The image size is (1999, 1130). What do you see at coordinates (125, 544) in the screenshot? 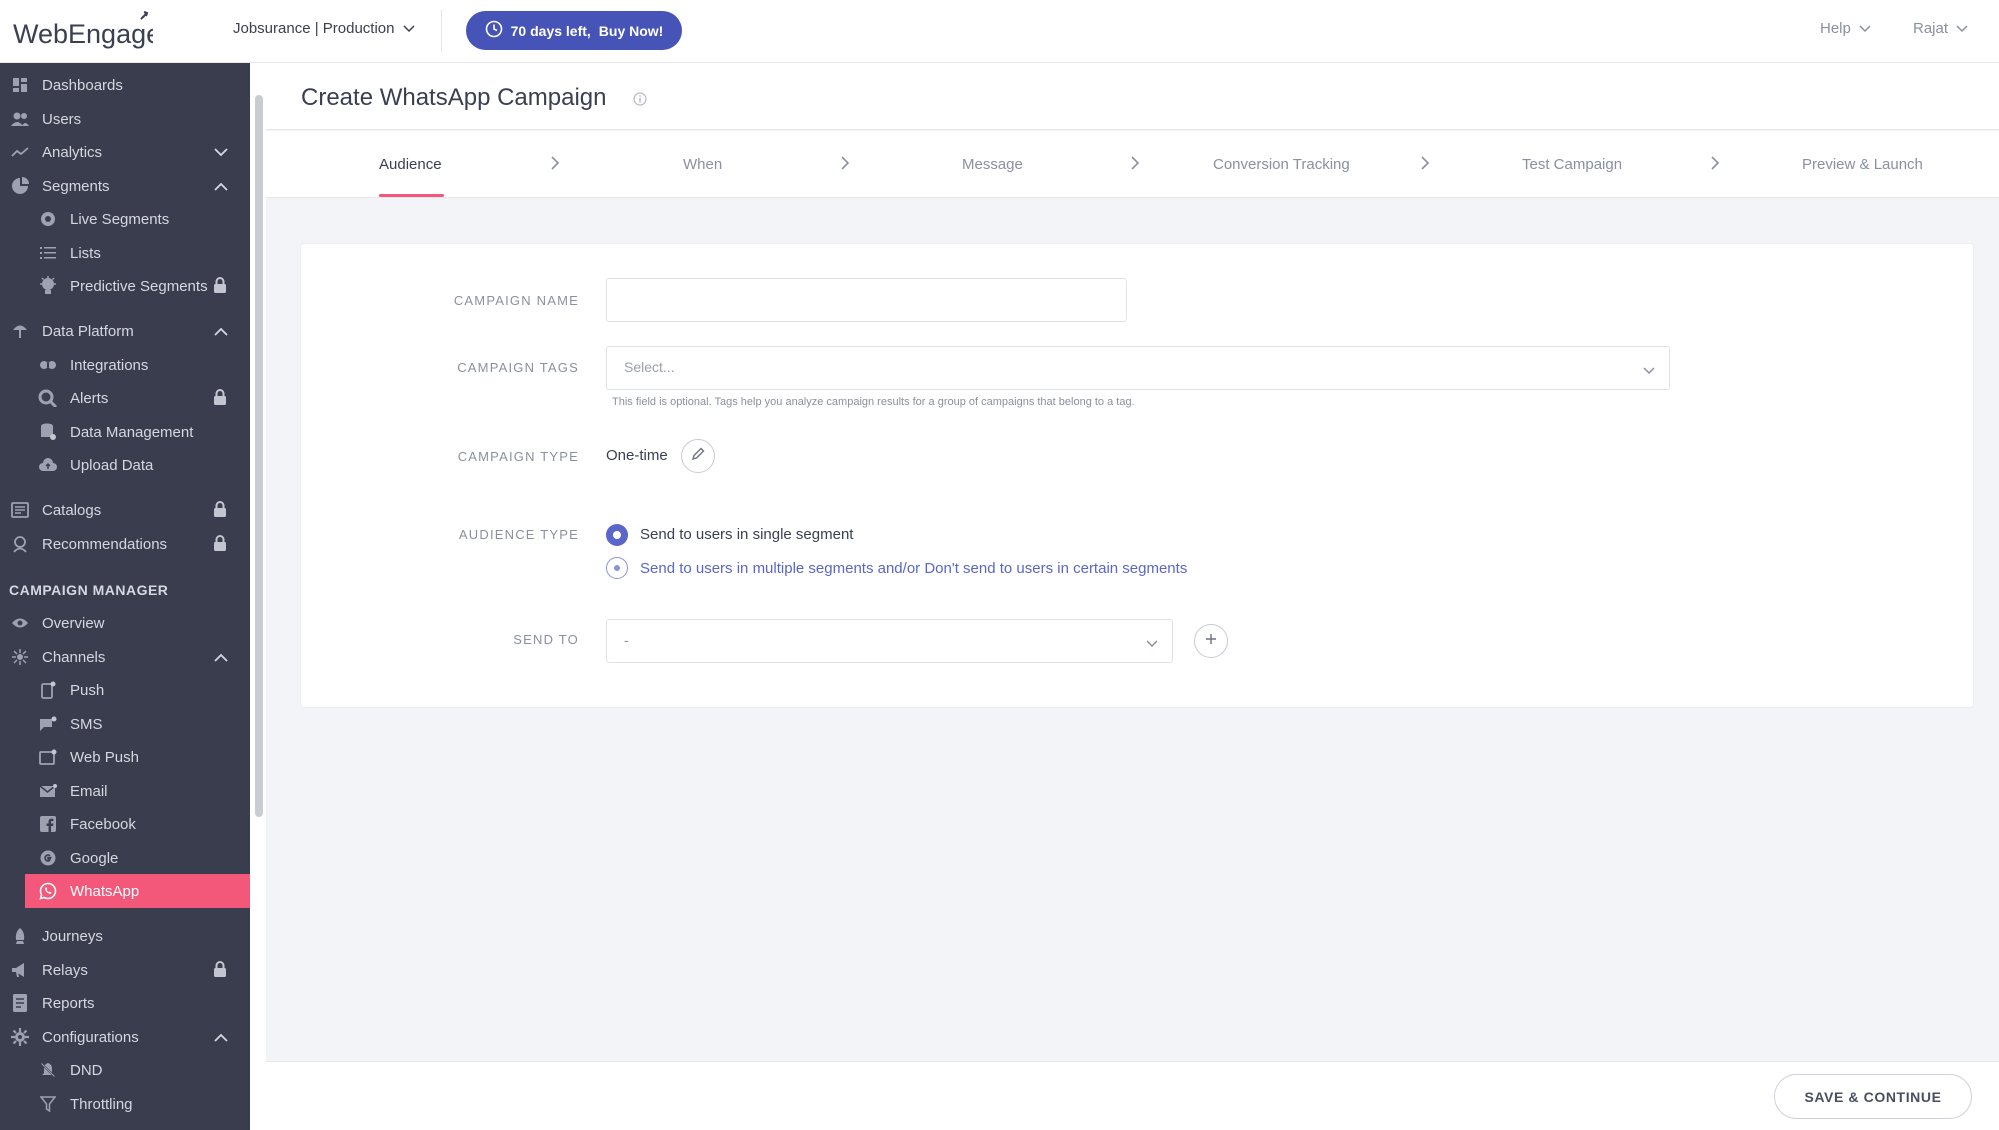
I see `sidebar-item-recommendations: Recommendations` at bounding box center [125, 544].